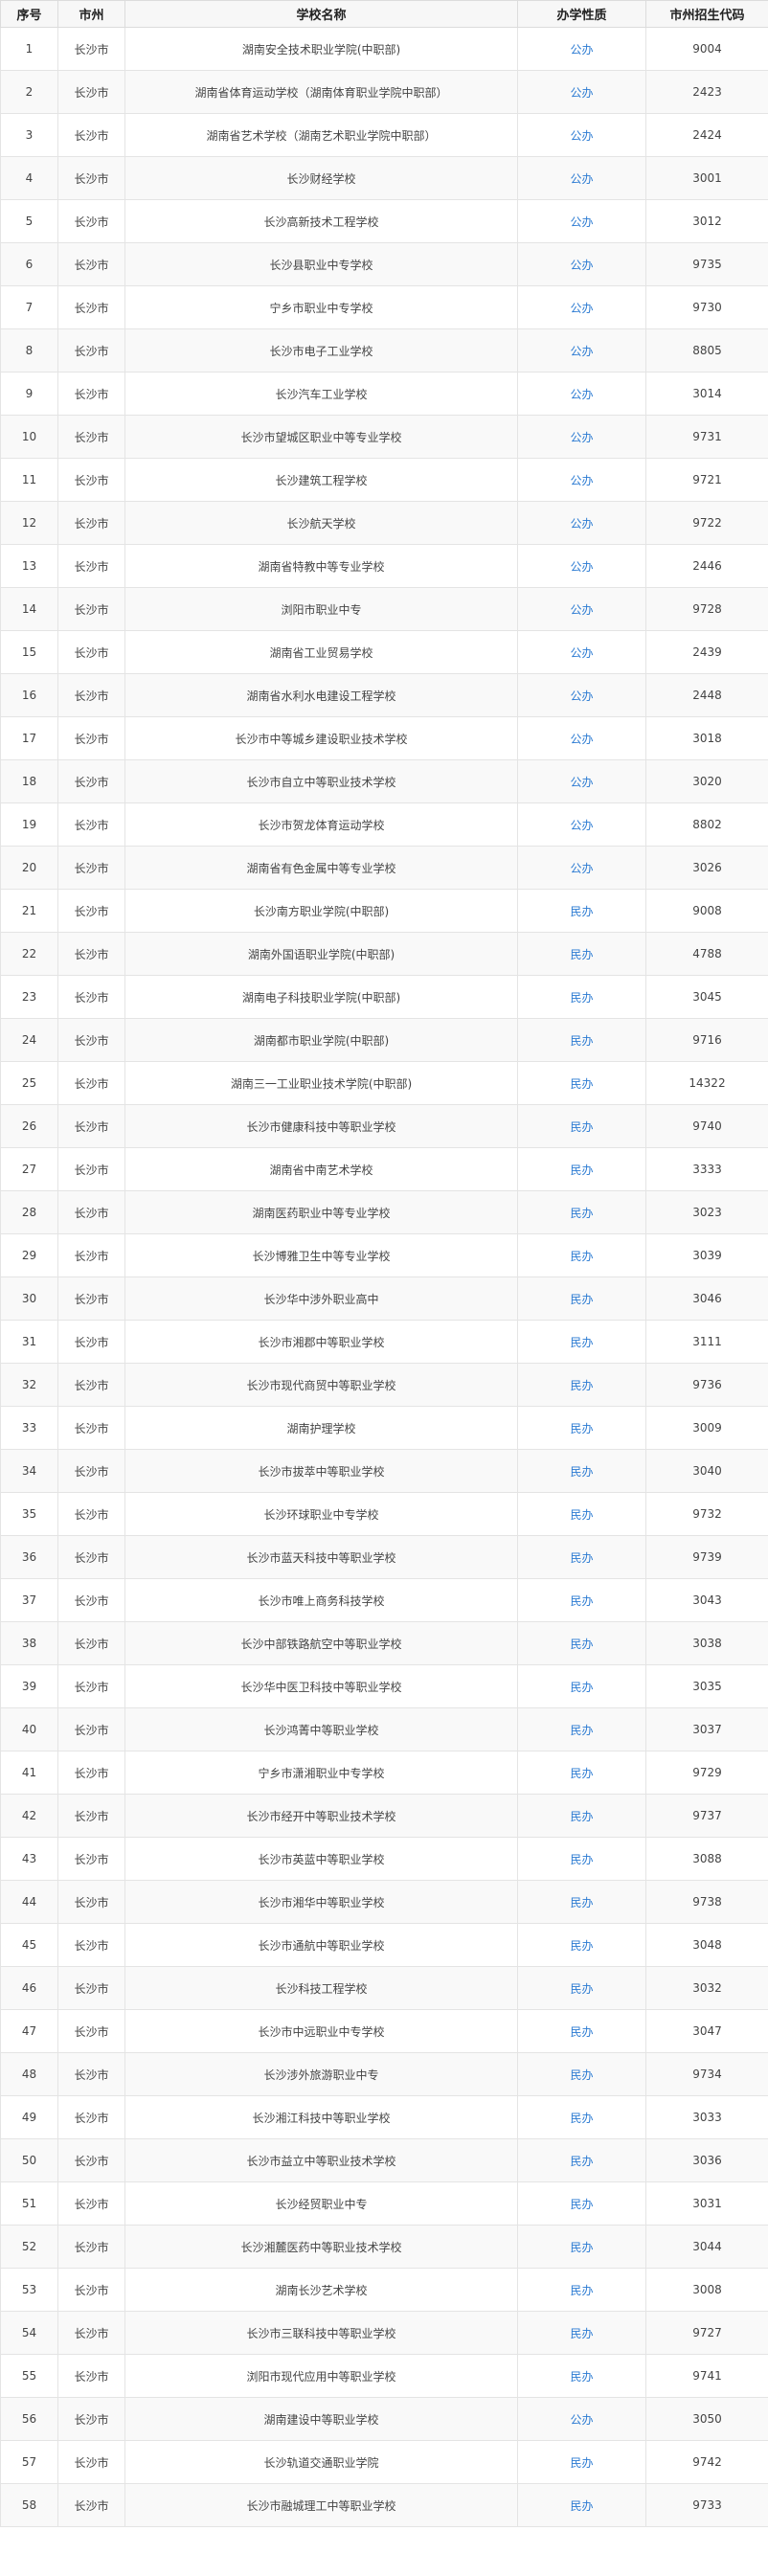 The width and height of the screenshot is (768, 2576). What do you see at coordinates (384, 2203) in the screenshot?
I see `table-row: 51 长沙市 长沙经贸职业中专 民办 3031` at bounding box center [384, 2203].